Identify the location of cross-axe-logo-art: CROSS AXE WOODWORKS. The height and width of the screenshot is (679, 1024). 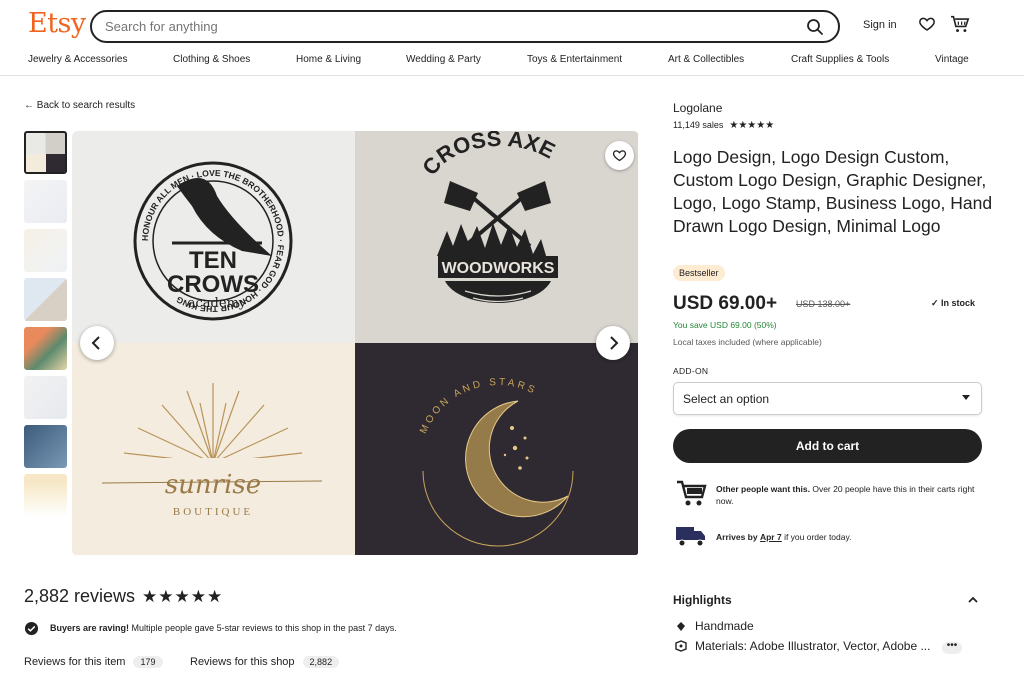
(488, 217).